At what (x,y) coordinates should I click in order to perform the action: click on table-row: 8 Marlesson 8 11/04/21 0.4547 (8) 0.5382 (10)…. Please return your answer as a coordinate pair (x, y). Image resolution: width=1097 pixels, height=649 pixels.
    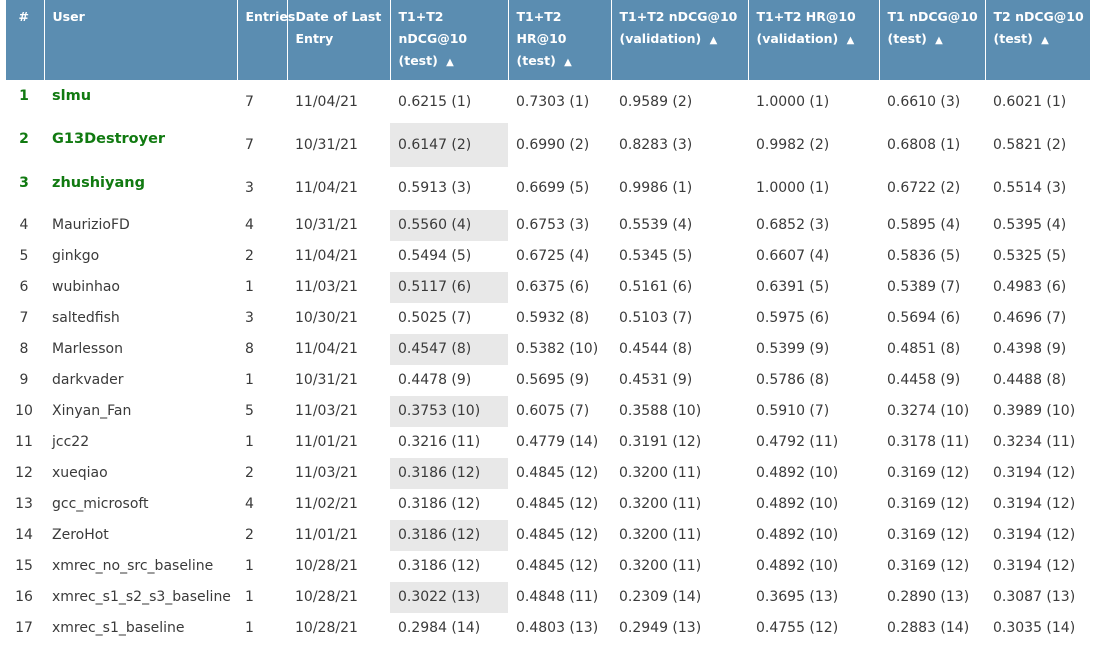
    Looking at the image, I should click on (548, 349).